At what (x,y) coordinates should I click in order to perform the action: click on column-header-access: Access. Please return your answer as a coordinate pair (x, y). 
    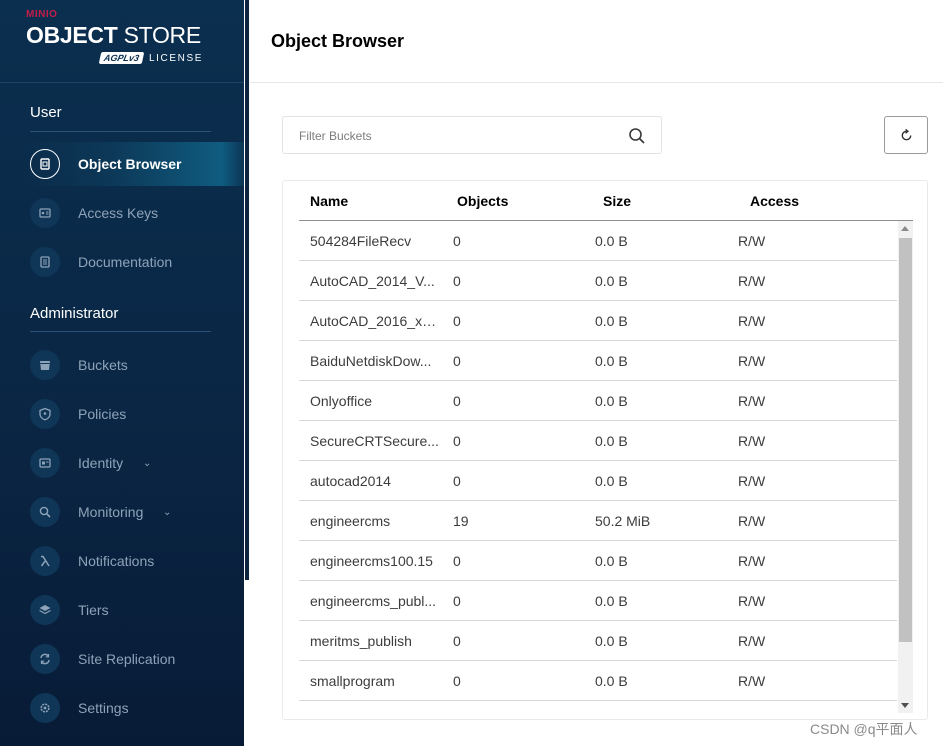
    Looking at the image, I should click on (774, 201).